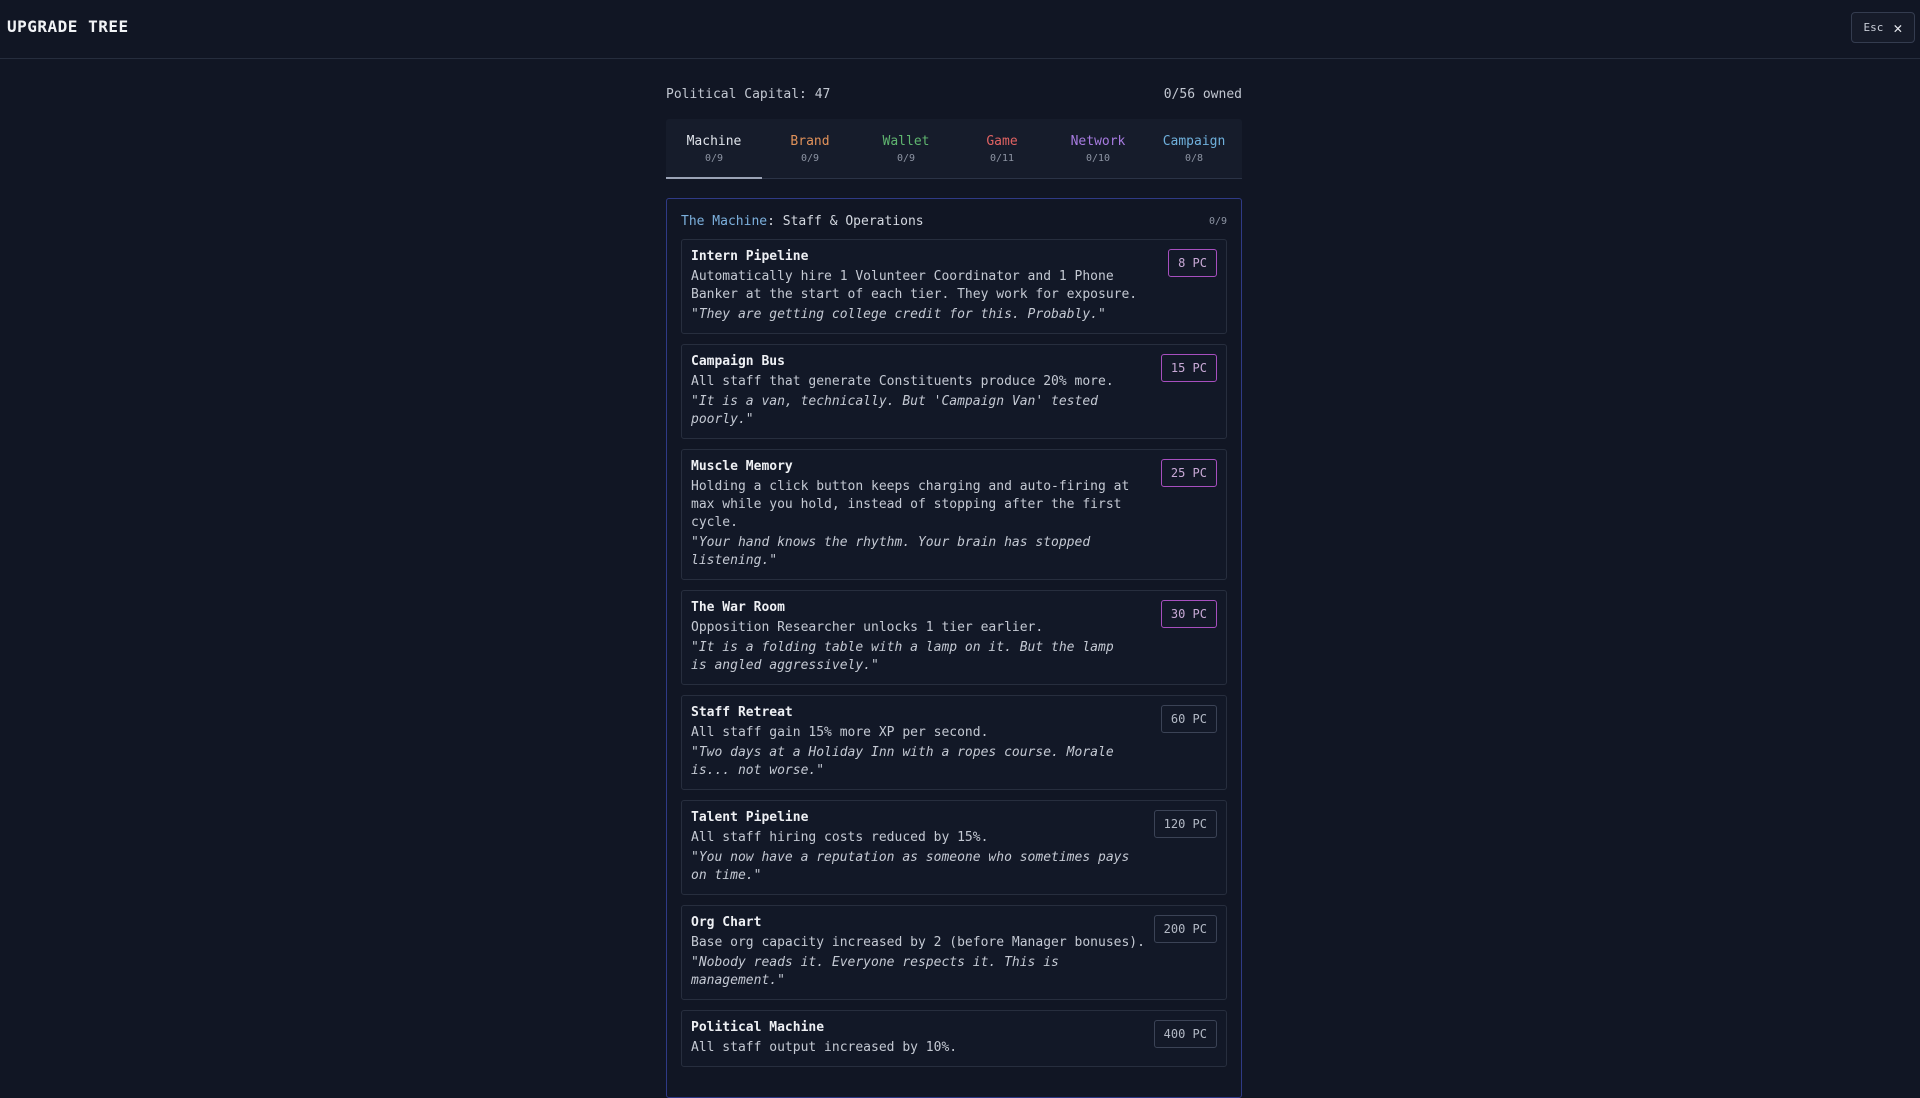 The image size is (1920, 1098). What do you see at coordinates (840, 732) in the screenshot?
I see `upgrade-description: All staff gain 15% more XP per second.` at bounding box center [840, 732].